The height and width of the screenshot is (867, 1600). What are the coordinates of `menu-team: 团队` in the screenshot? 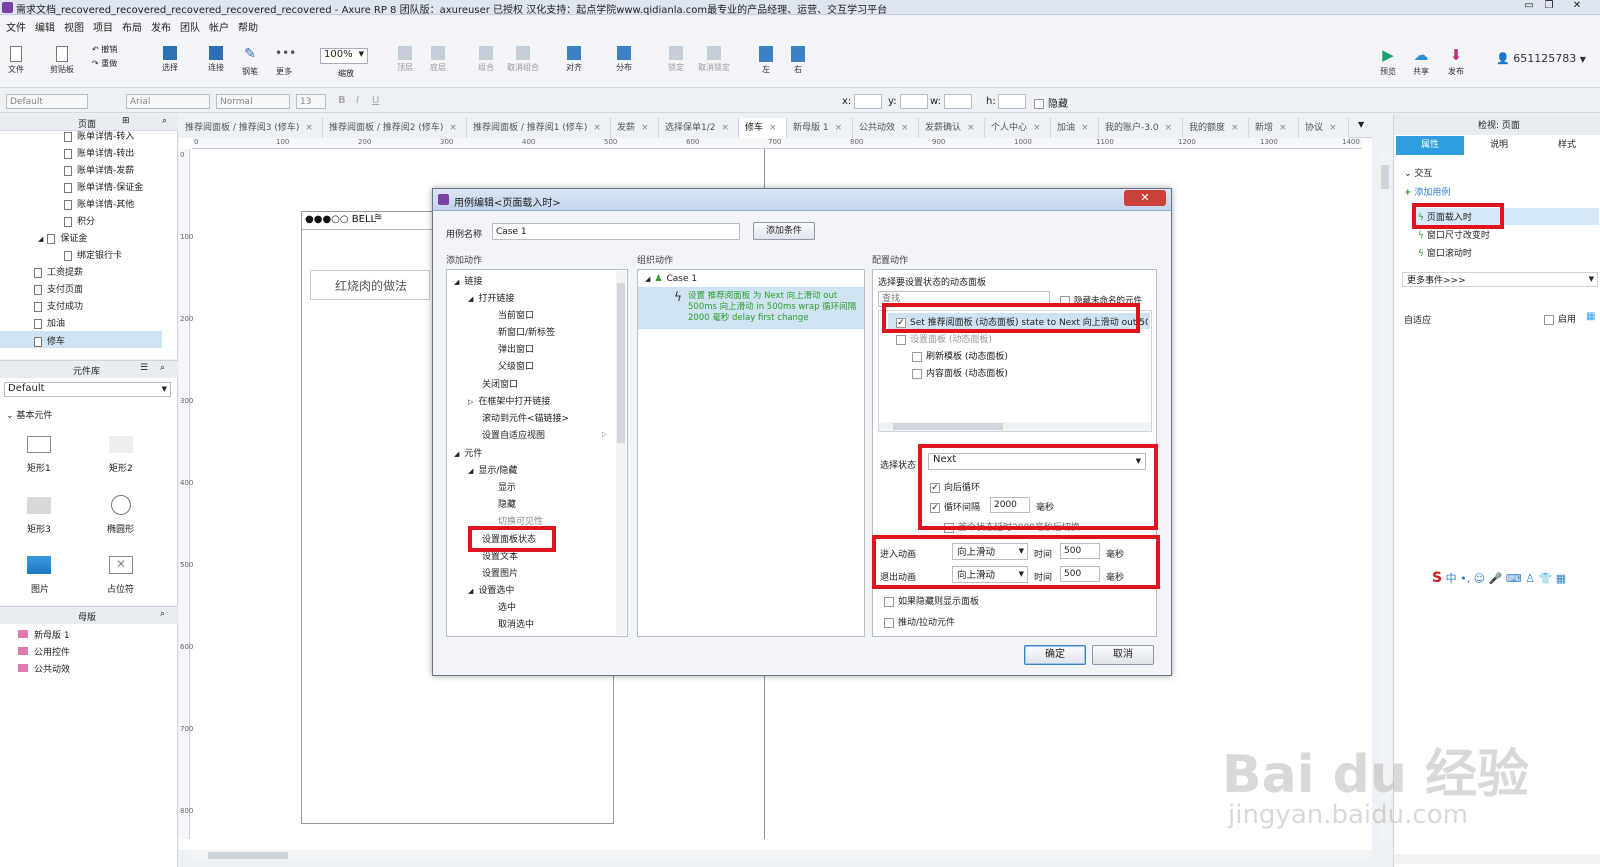 It's located at (190, 26).